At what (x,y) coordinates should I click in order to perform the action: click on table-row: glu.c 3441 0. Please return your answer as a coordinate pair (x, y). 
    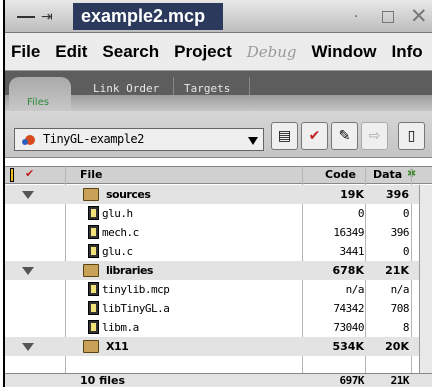
    Looking at the image, I should click on (218, 251).